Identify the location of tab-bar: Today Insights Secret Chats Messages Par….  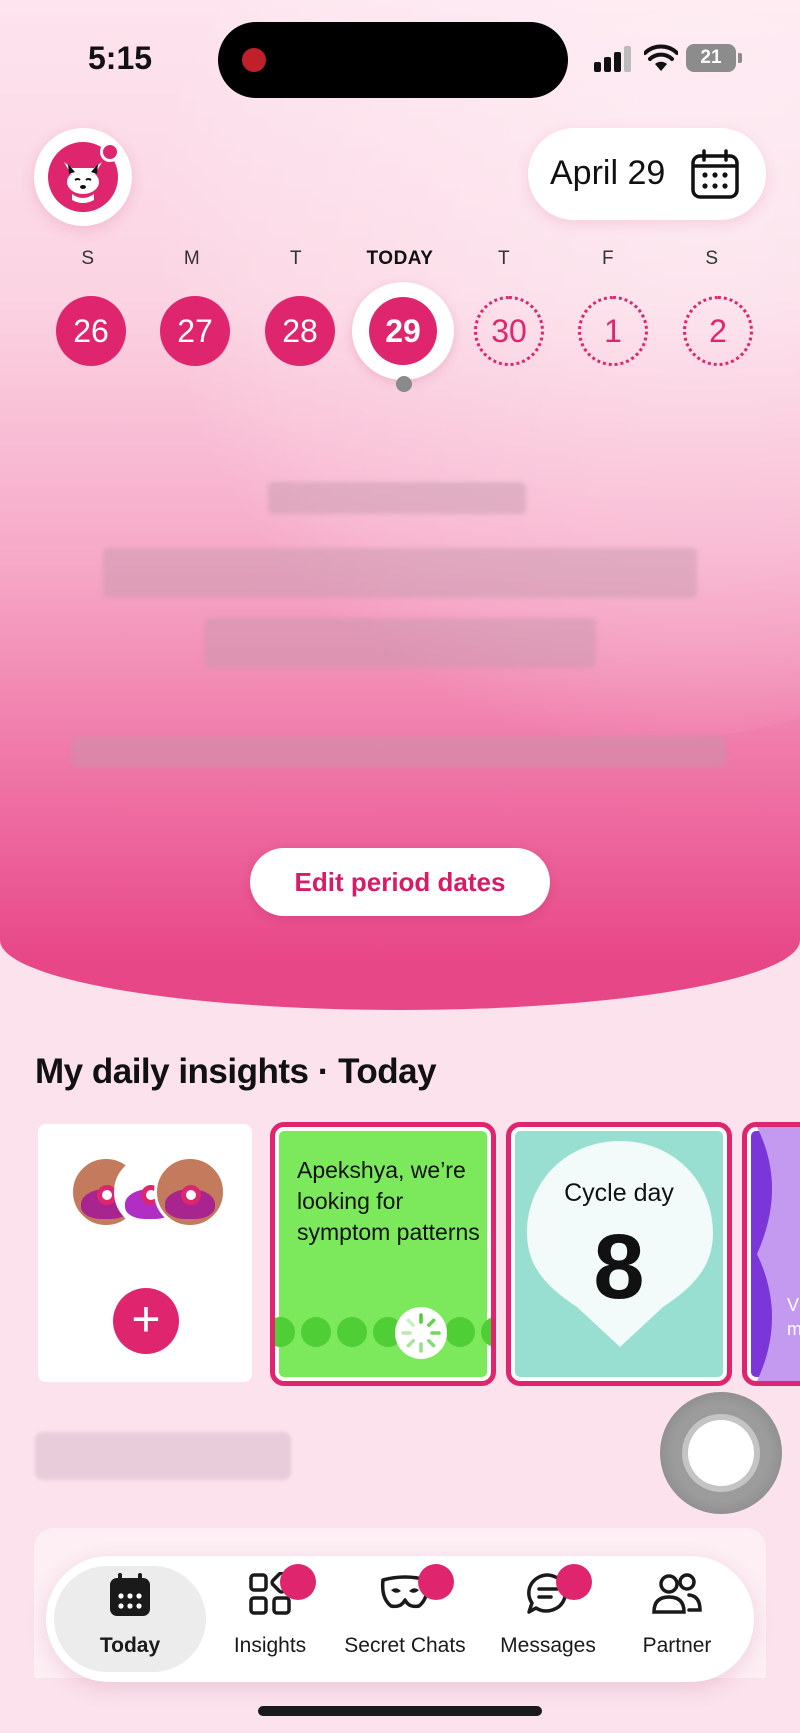
(400, 1619).